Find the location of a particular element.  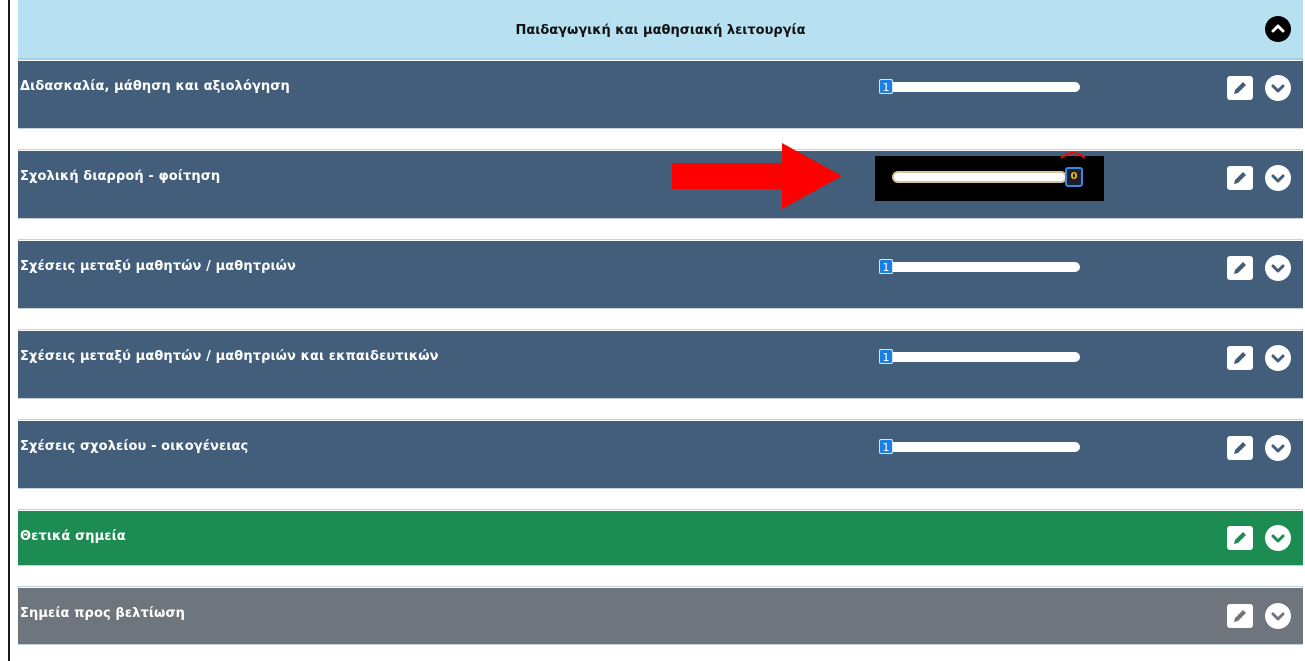

chevron-up-icon is located at coordinates (1278, 28).